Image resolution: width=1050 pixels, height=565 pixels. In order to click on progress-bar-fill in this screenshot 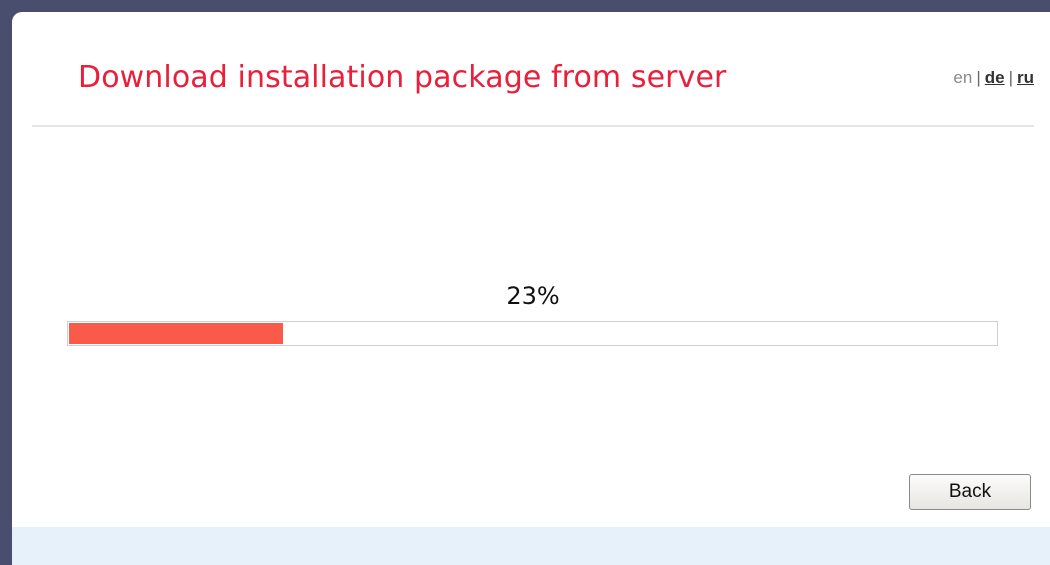, I will do `click(176, 333)`.